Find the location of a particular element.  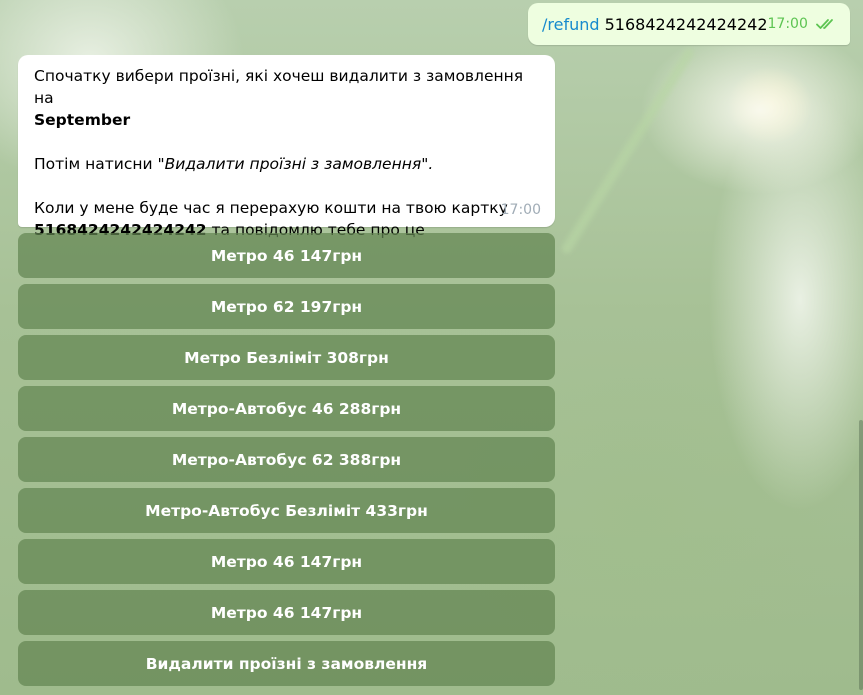

outgoing-meta: 17:00 is located at coordinates (803, 24).